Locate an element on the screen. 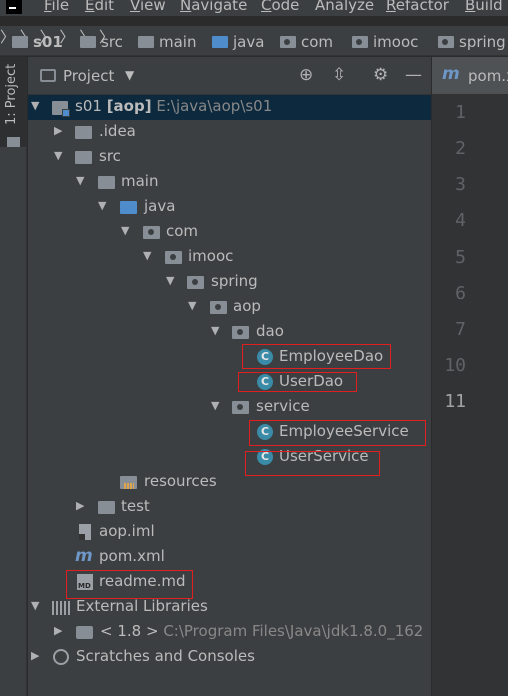 The image size is (508, 696). breadcrumb-item-java: java is located at coordinates (238, 42).